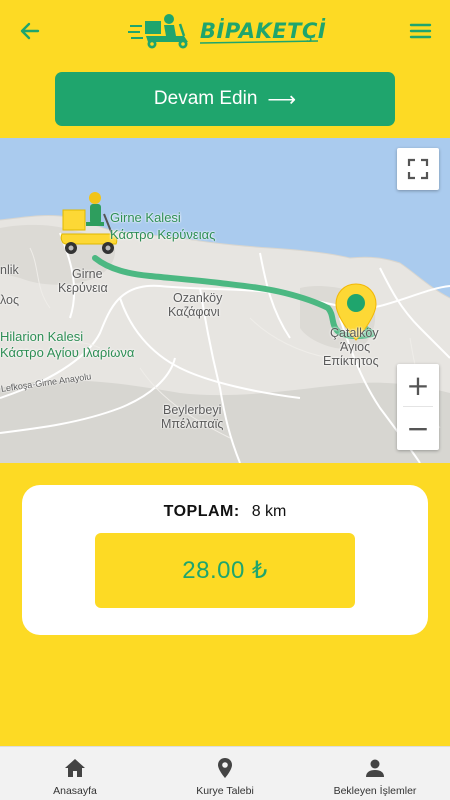  I want to click on app-logo: BİPAKETÇİ, so click(227, 31).